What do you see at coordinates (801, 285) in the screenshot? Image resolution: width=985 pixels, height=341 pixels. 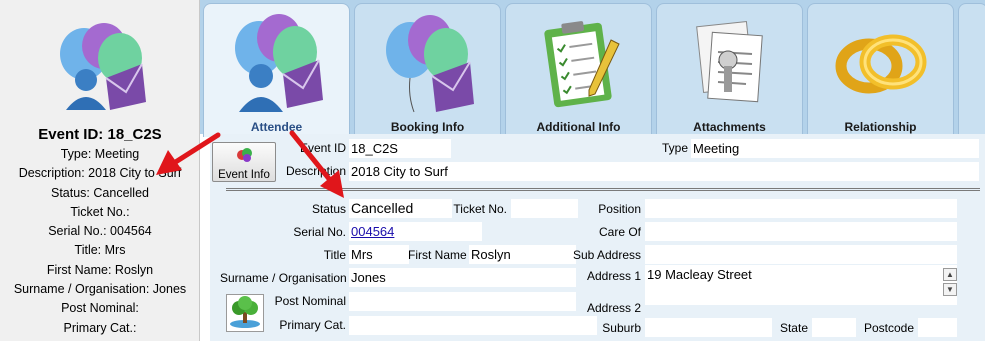 I see `address-1-field: 19 Macleay Street` at bounding box center [801, 285].